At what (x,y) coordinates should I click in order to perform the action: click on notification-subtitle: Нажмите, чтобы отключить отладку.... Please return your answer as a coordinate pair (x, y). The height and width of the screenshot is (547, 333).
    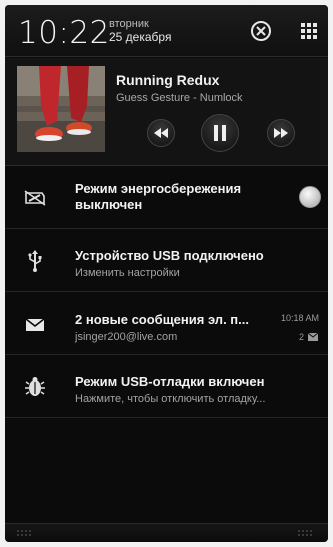
    Looking at the image, I should click on (170, 399).